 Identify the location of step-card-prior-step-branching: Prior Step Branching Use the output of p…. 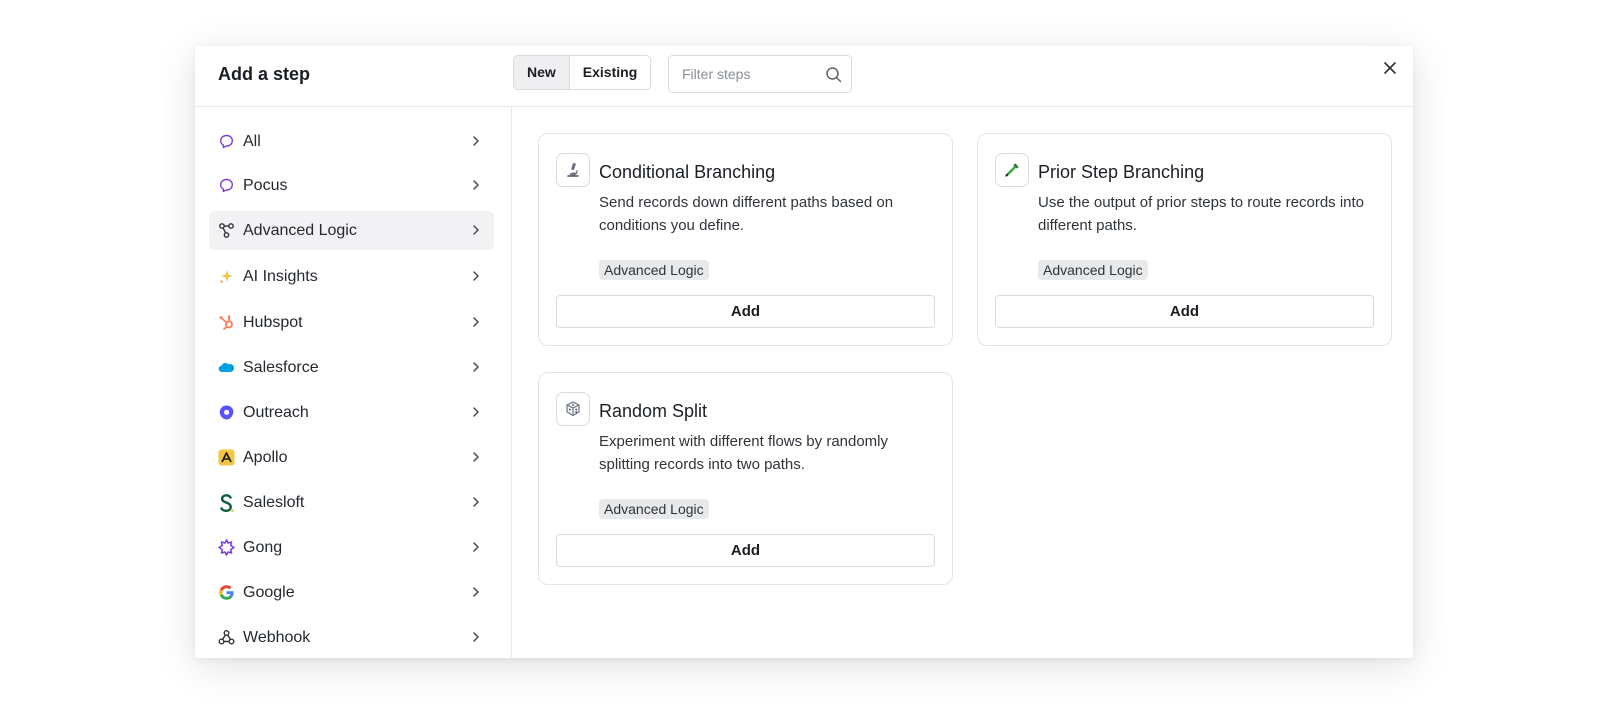
(1184, 239).